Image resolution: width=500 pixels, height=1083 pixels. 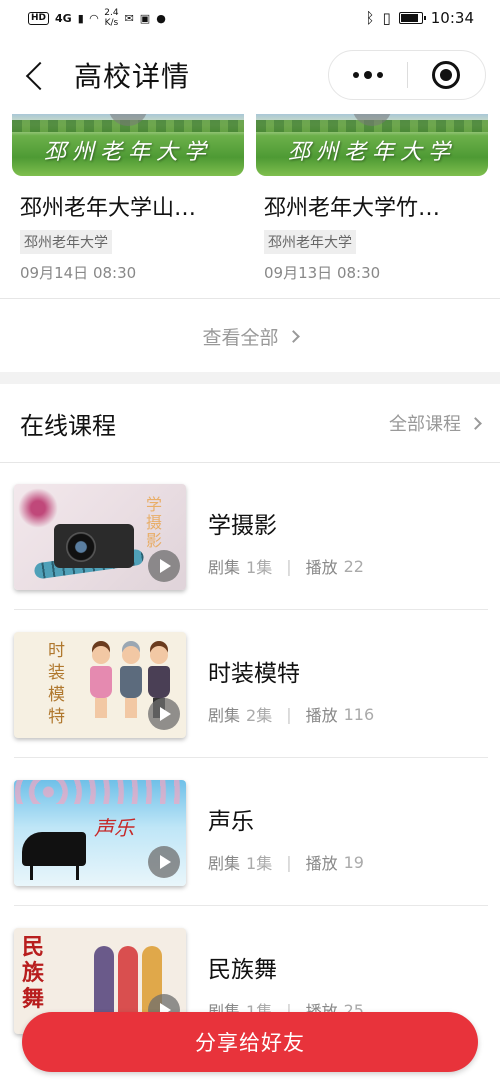 I want to click on course-thumbnail: 时装模特, so click(x=100, y=685).